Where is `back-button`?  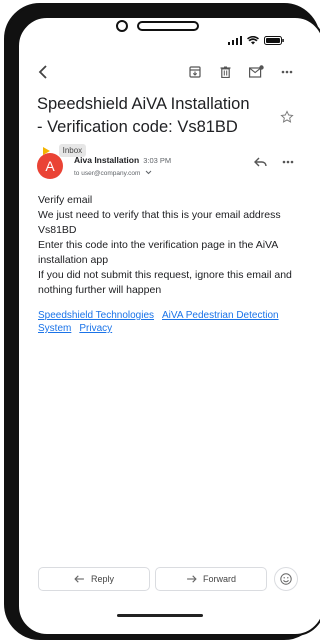
back-button is located at coordinates (42, 72).